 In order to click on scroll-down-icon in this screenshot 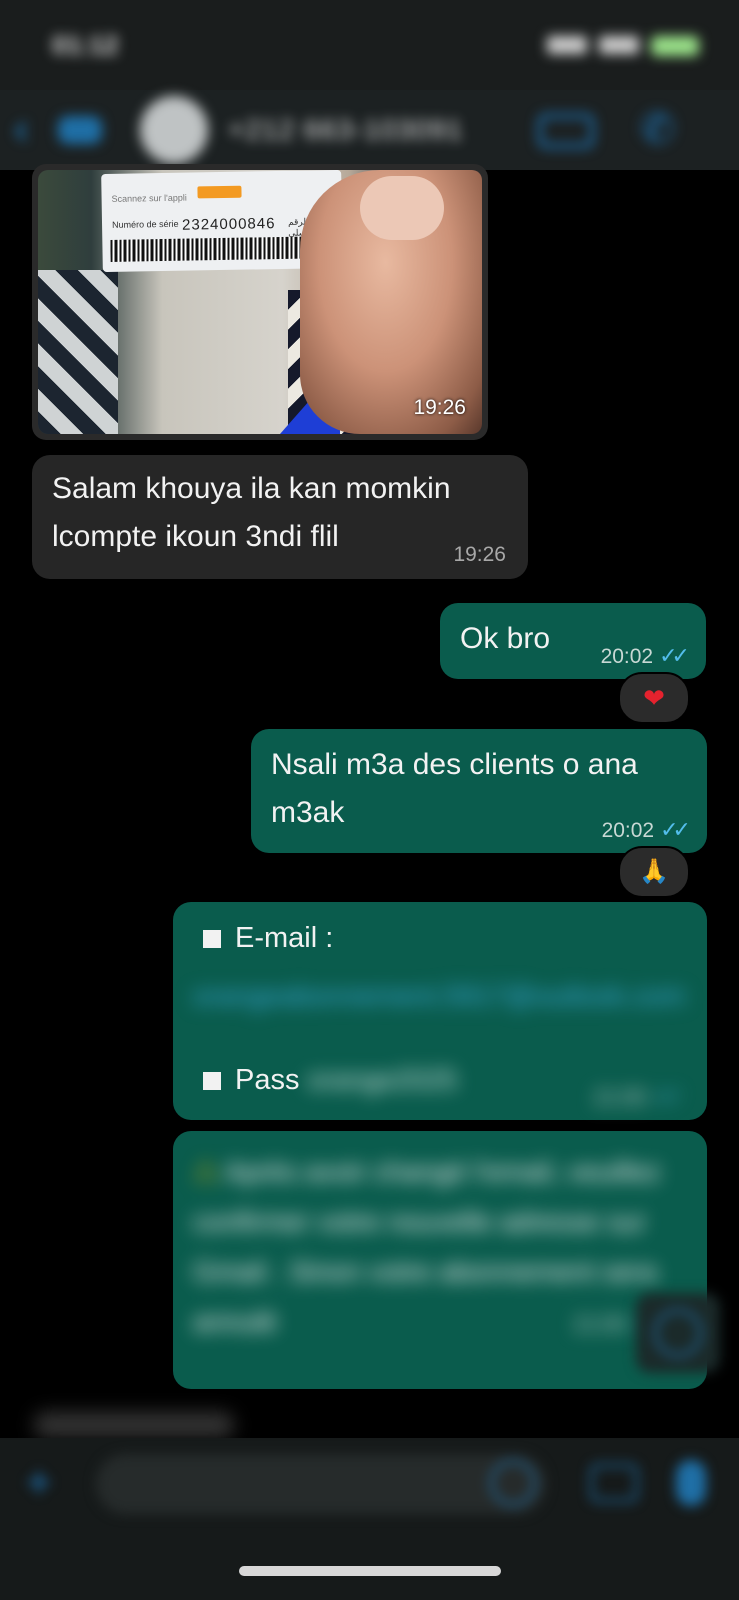, I will do `click(678, 1333)`.